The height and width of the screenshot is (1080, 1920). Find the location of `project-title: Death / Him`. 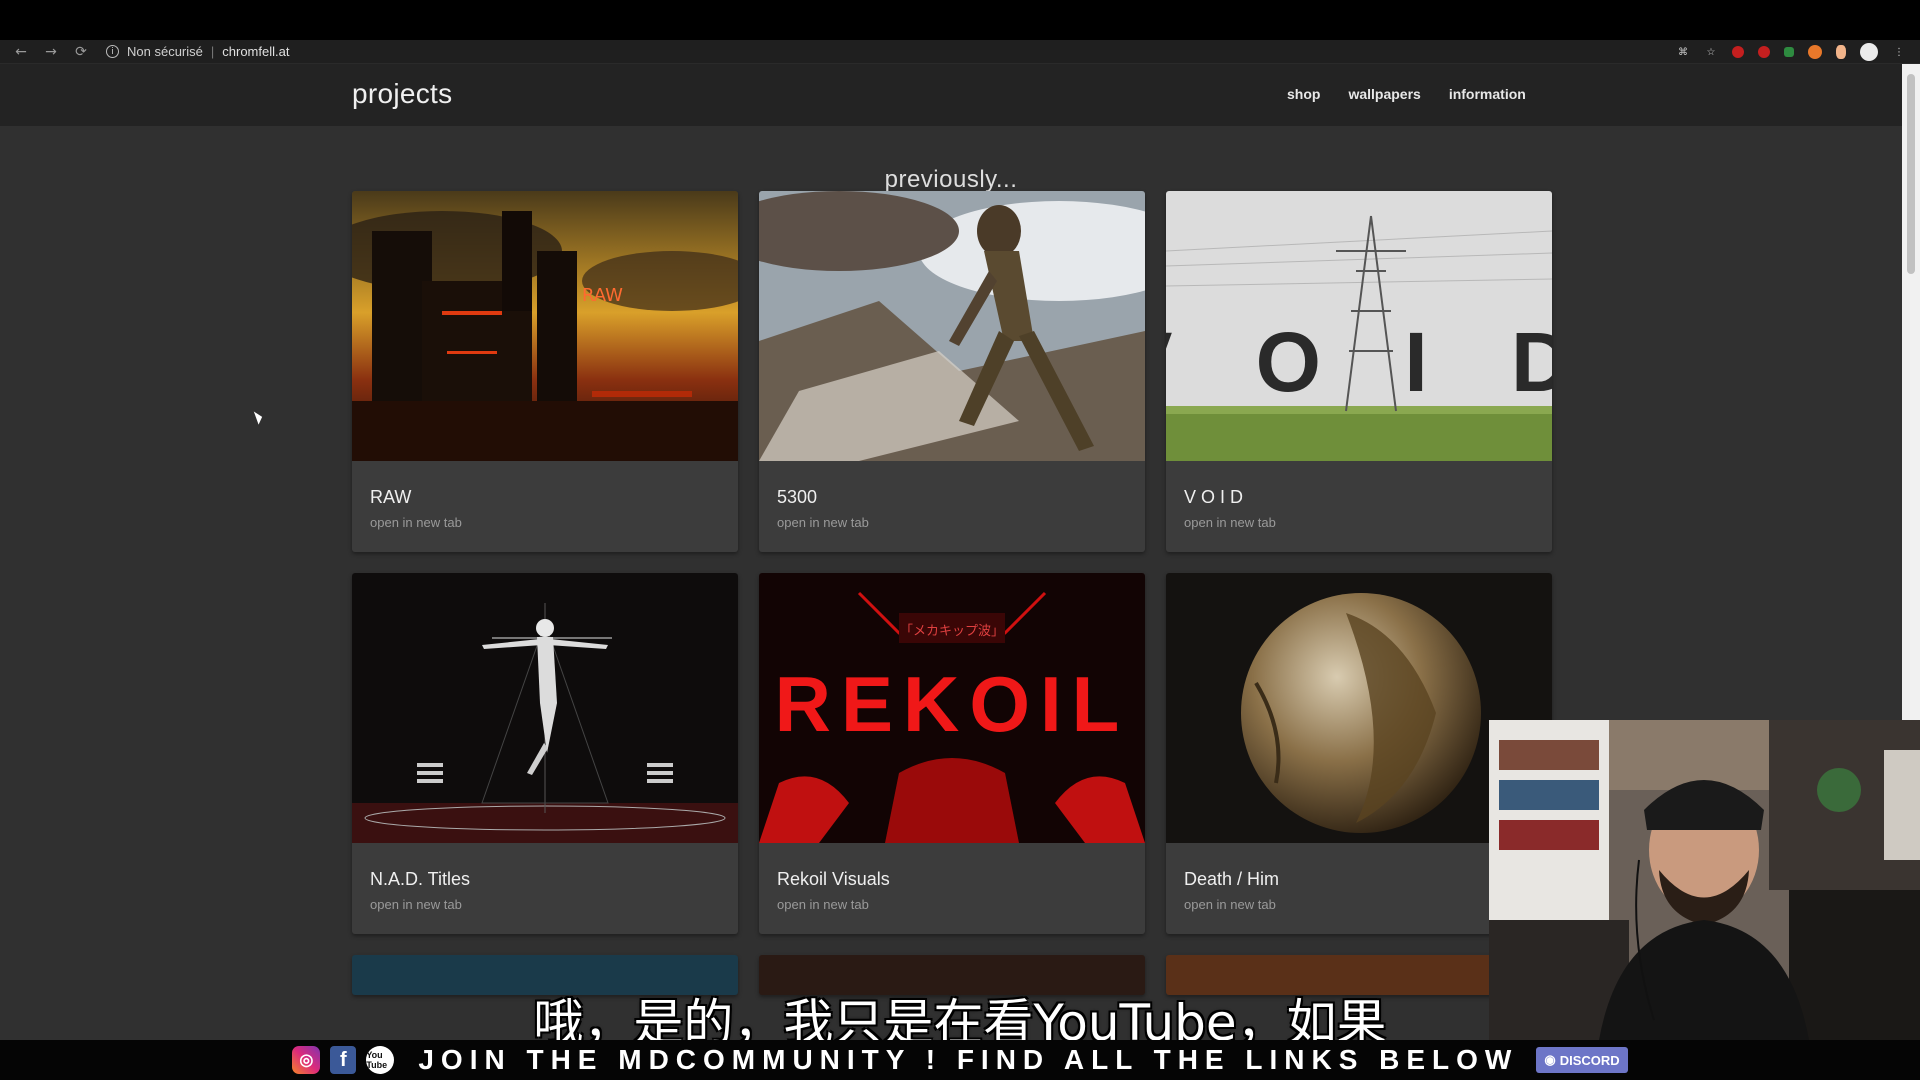

project-title: Death / Him is located at coordinates (1231, 879).